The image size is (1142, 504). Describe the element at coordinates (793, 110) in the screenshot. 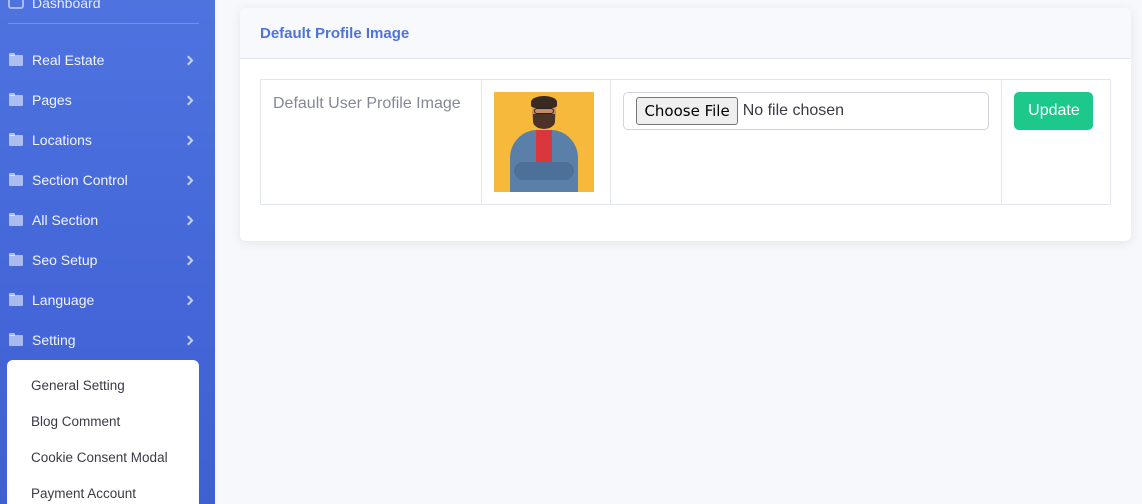

I see `file-status: No file chosen` at that location.